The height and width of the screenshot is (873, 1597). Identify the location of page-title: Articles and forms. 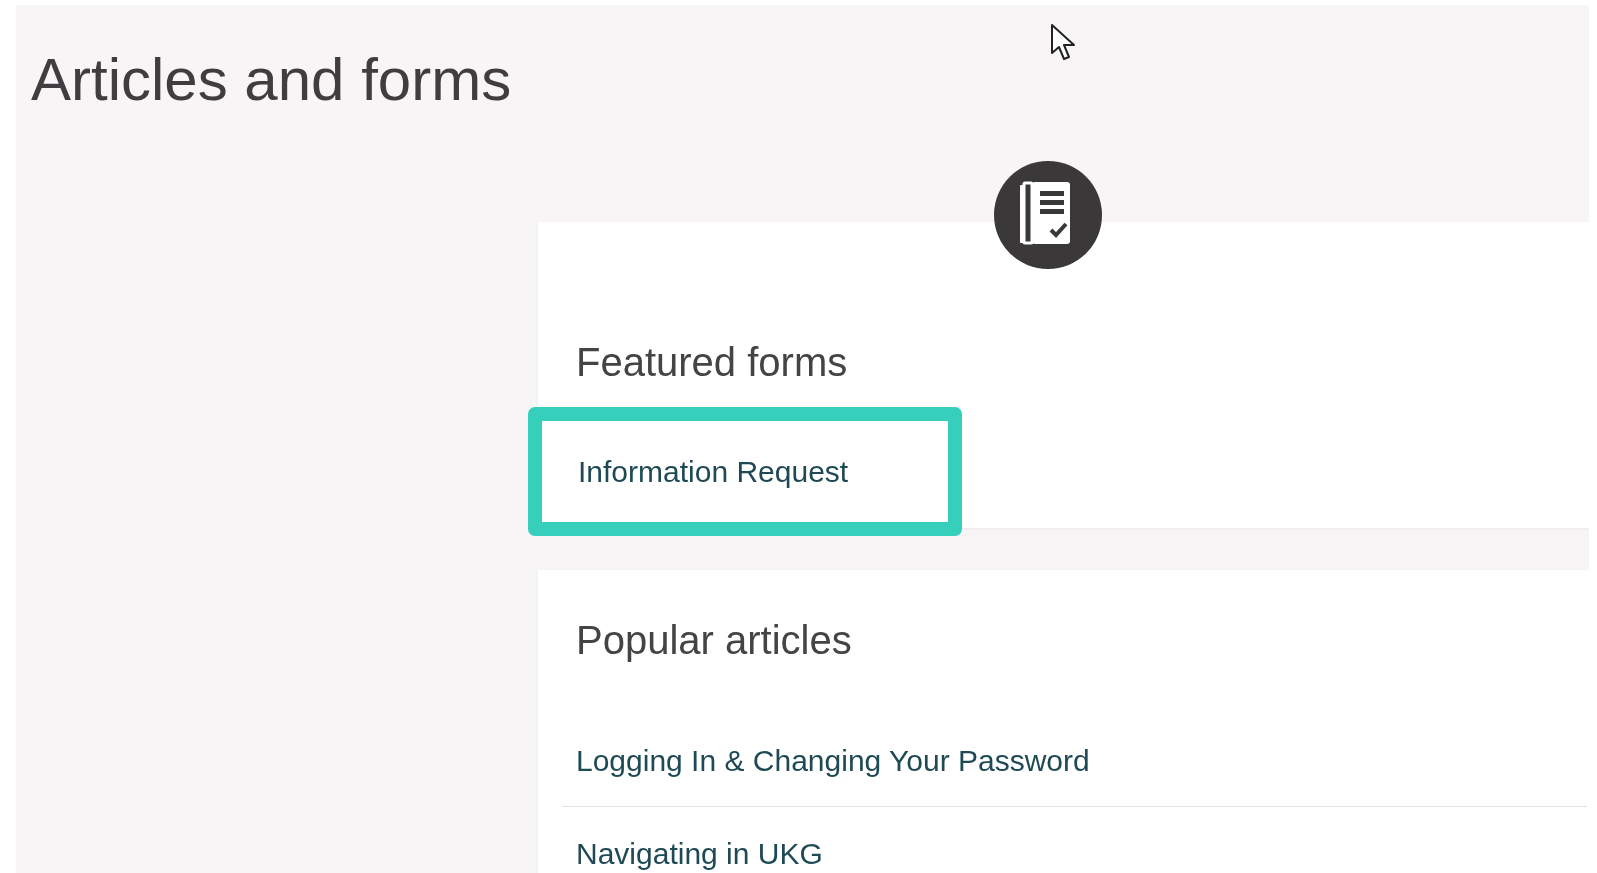
(271, 80).